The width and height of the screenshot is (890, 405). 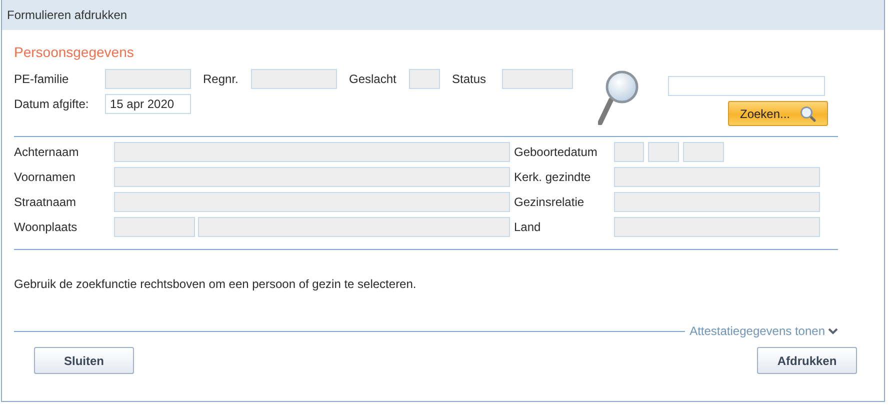 What do you see at coordinates (46, 202) in the screenshot?
I see `field-label: Straatnaam` at bounding box center [46, 202].